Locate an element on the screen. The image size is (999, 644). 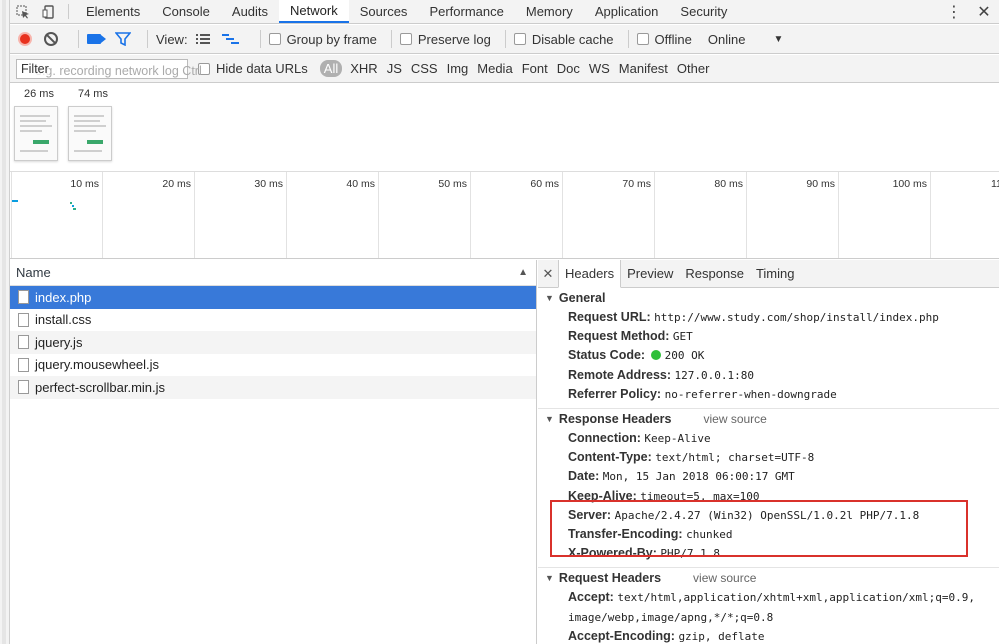
tab-console: Console is located at coordinates (186, 11).